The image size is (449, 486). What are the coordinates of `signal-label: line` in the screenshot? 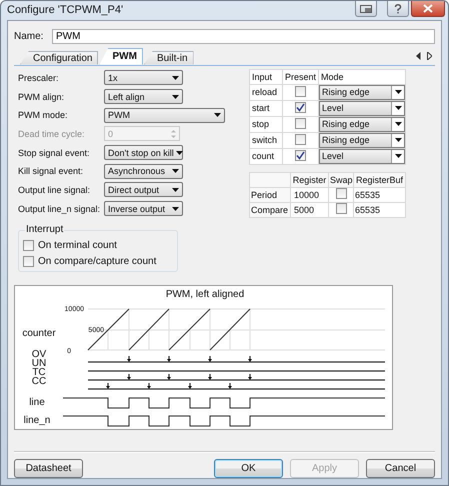 It's located at (37, 402).